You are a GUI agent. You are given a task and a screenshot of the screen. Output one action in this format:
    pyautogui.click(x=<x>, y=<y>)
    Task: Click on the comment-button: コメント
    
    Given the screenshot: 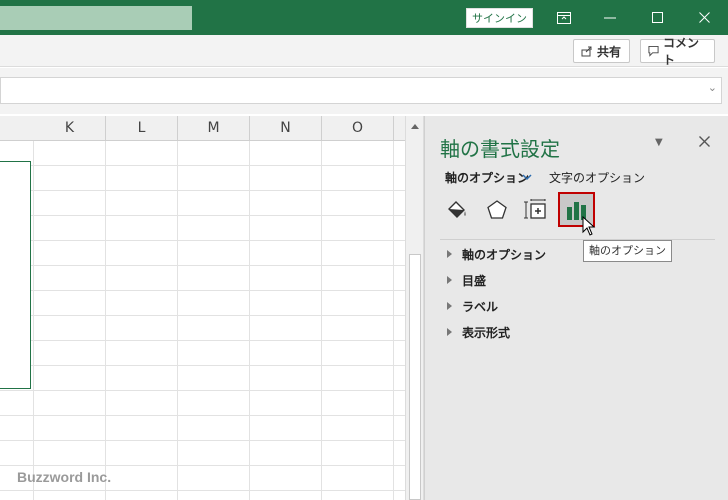 What is the action you would take?
    pyautogui.click(x=677, y=51)
    